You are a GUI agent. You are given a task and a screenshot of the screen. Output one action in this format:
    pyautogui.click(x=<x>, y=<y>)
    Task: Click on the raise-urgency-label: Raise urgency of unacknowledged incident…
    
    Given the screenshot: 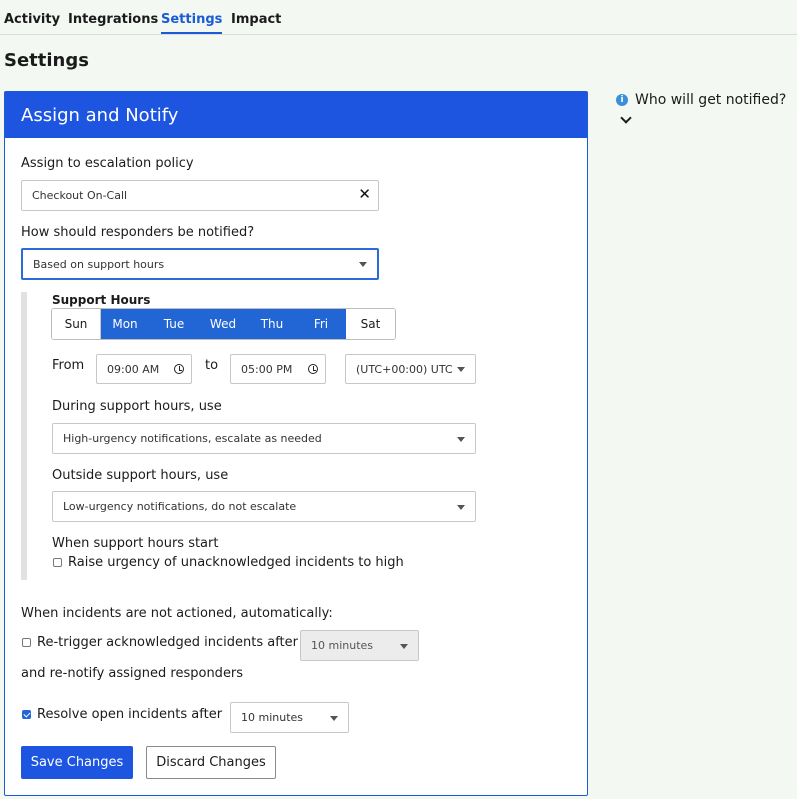 What is the action you would take?
    pyautogui.click(x=236, y=562)
    